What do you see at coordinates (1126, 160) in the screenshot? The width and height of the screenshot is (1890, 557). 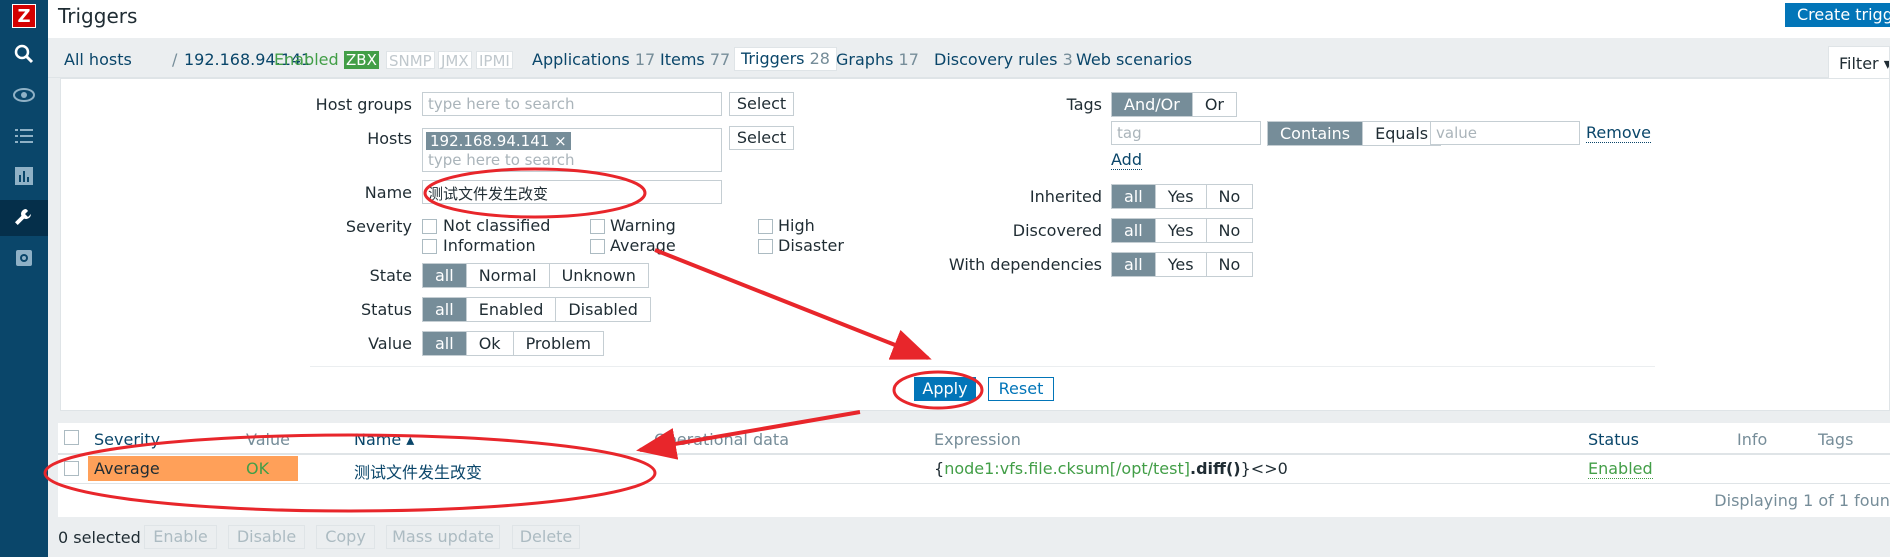 I see `tag-add-link: Add` at bounding box center [1126, 160].